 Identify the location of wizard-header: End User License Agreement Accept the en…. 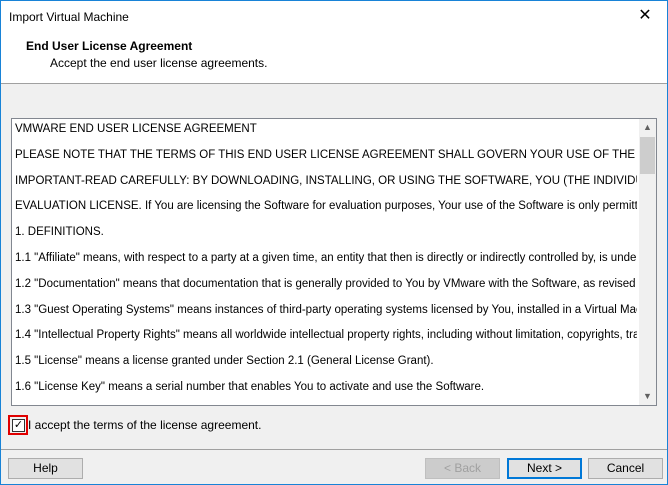
(334, 58).